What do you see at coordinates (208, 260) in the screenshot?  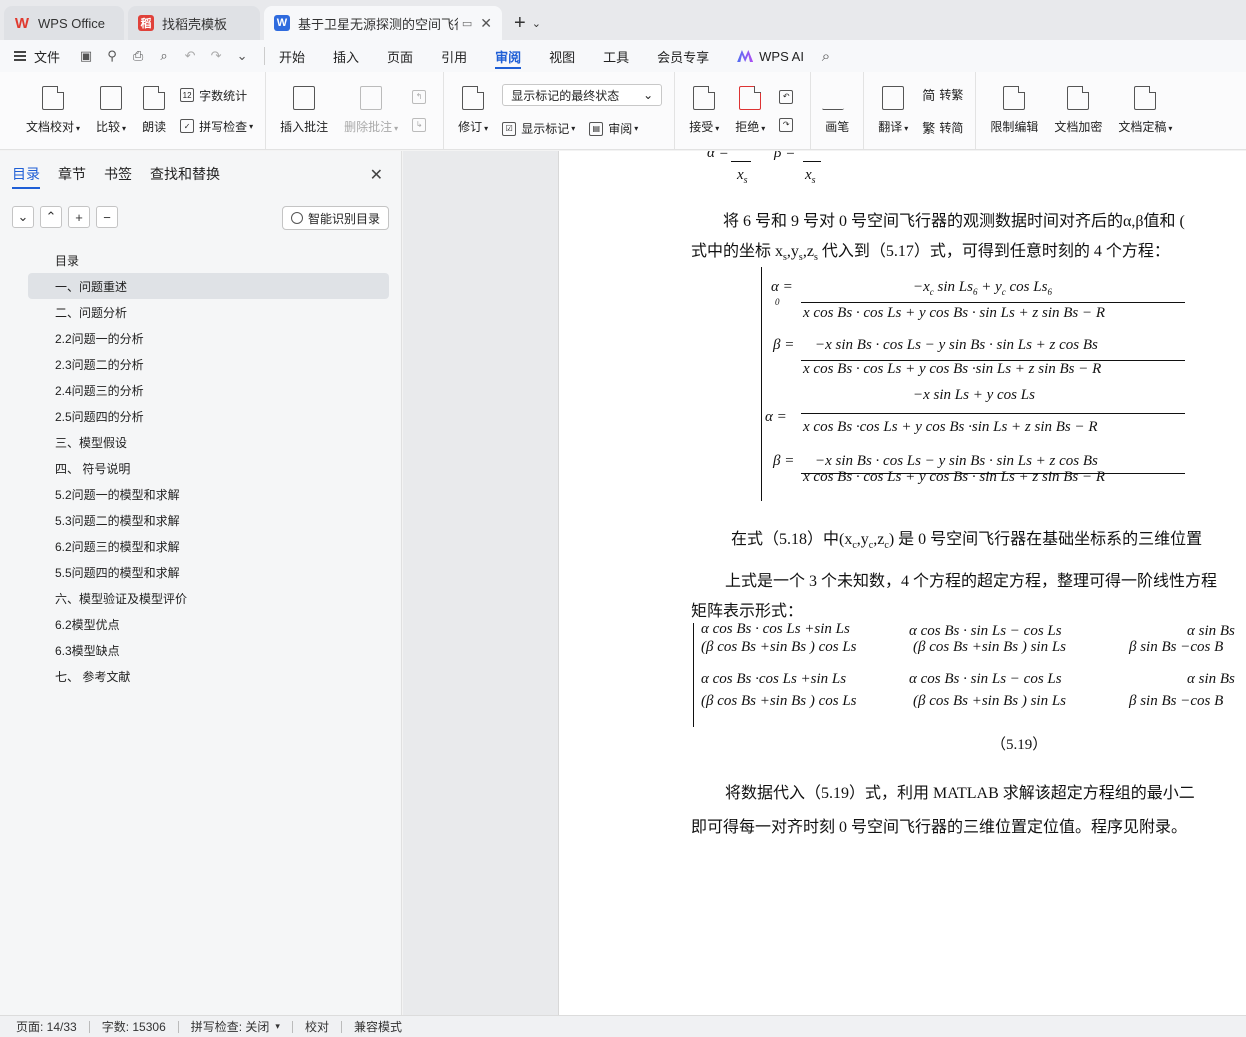 I see `toc-root-item: 目录` at bounding box center [208, 260].